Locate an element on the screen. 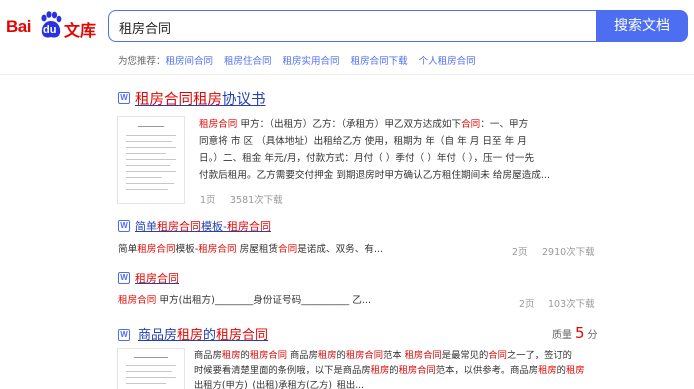 This screenshot has width=694, height=389. text-segment: 日。）二、租金 年元/月，付款方式：月付（ ）季付（ ）年付（ ），压一 付一先 is located at coordinates (367, 158).